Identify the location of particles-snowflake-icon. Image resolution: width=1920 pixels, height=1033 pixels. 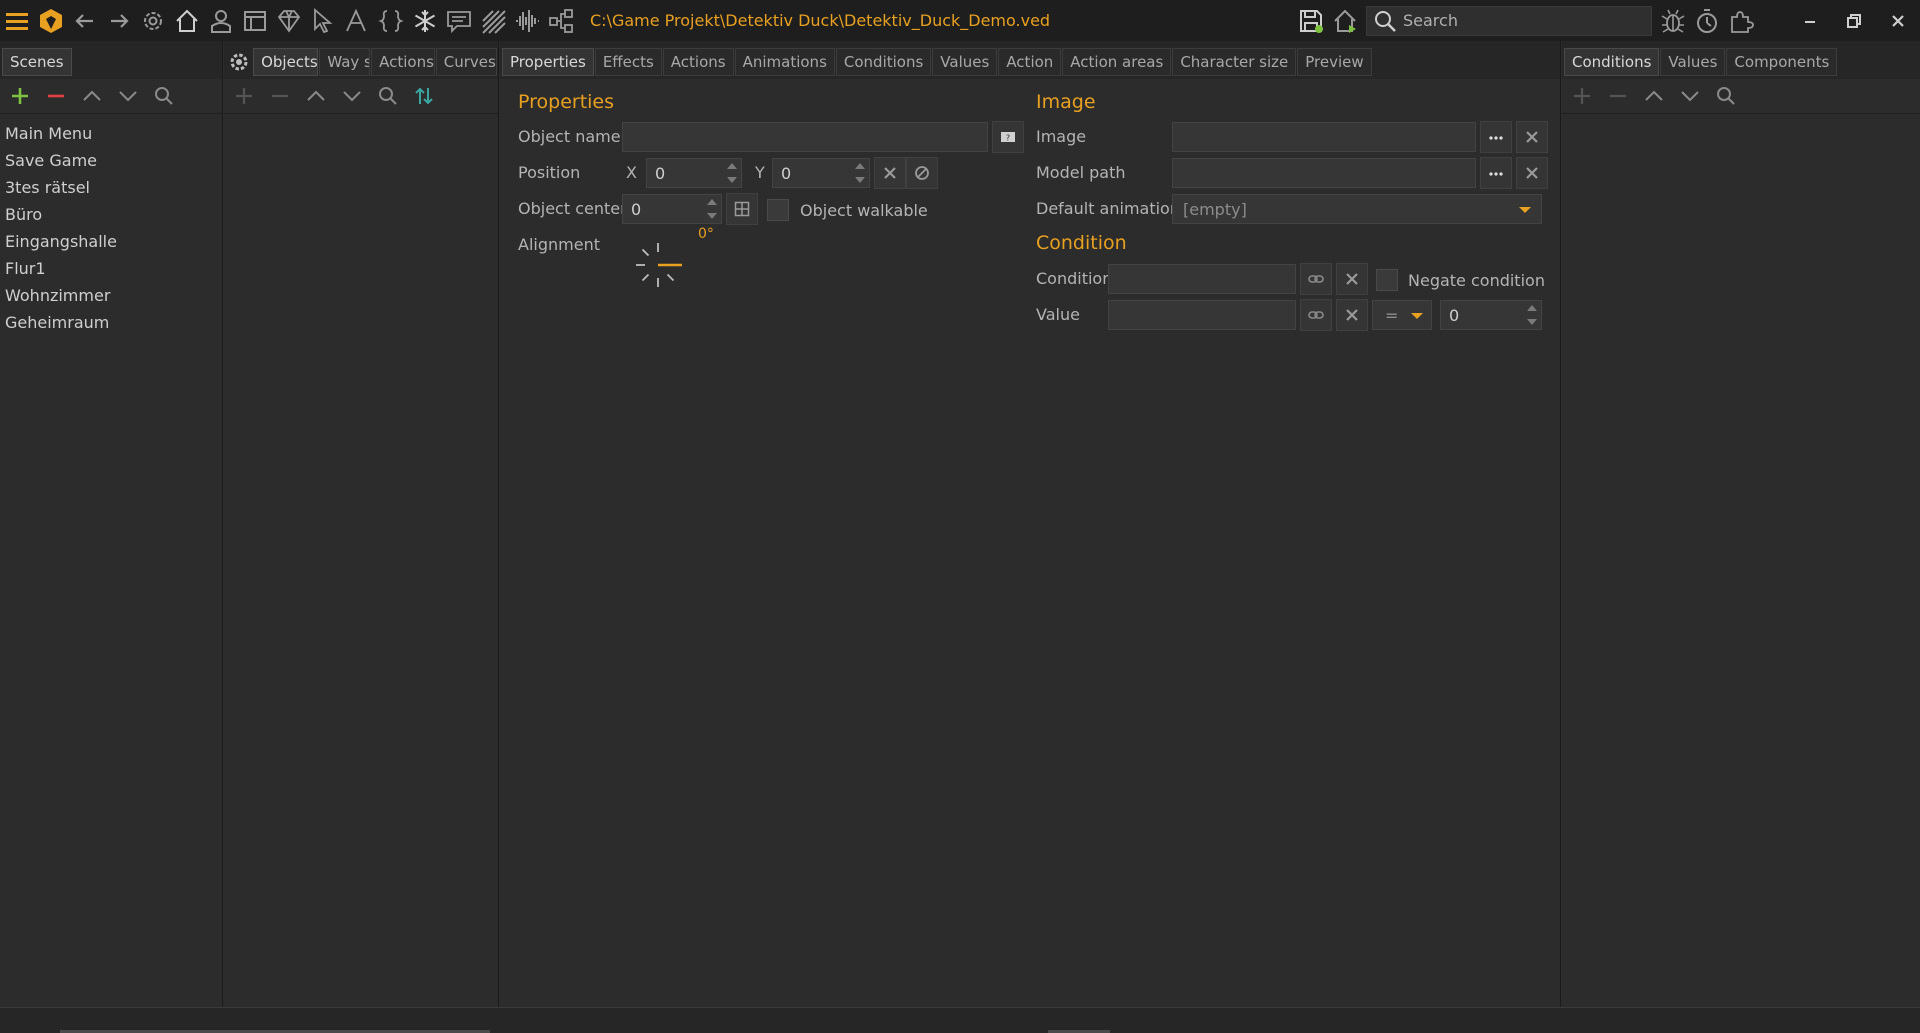
(425, 21).